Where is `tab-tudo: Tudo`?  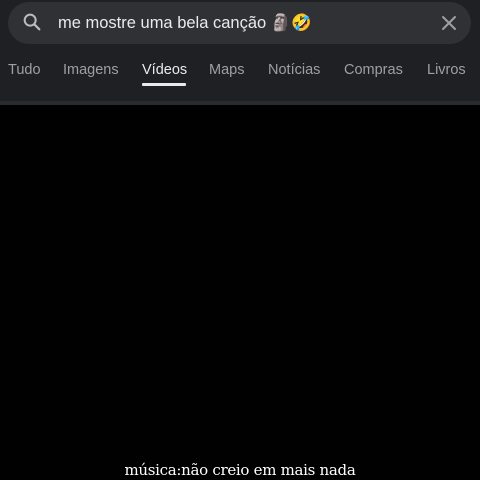
tab-tudo: Tudo is located at coordinates (24, 70).